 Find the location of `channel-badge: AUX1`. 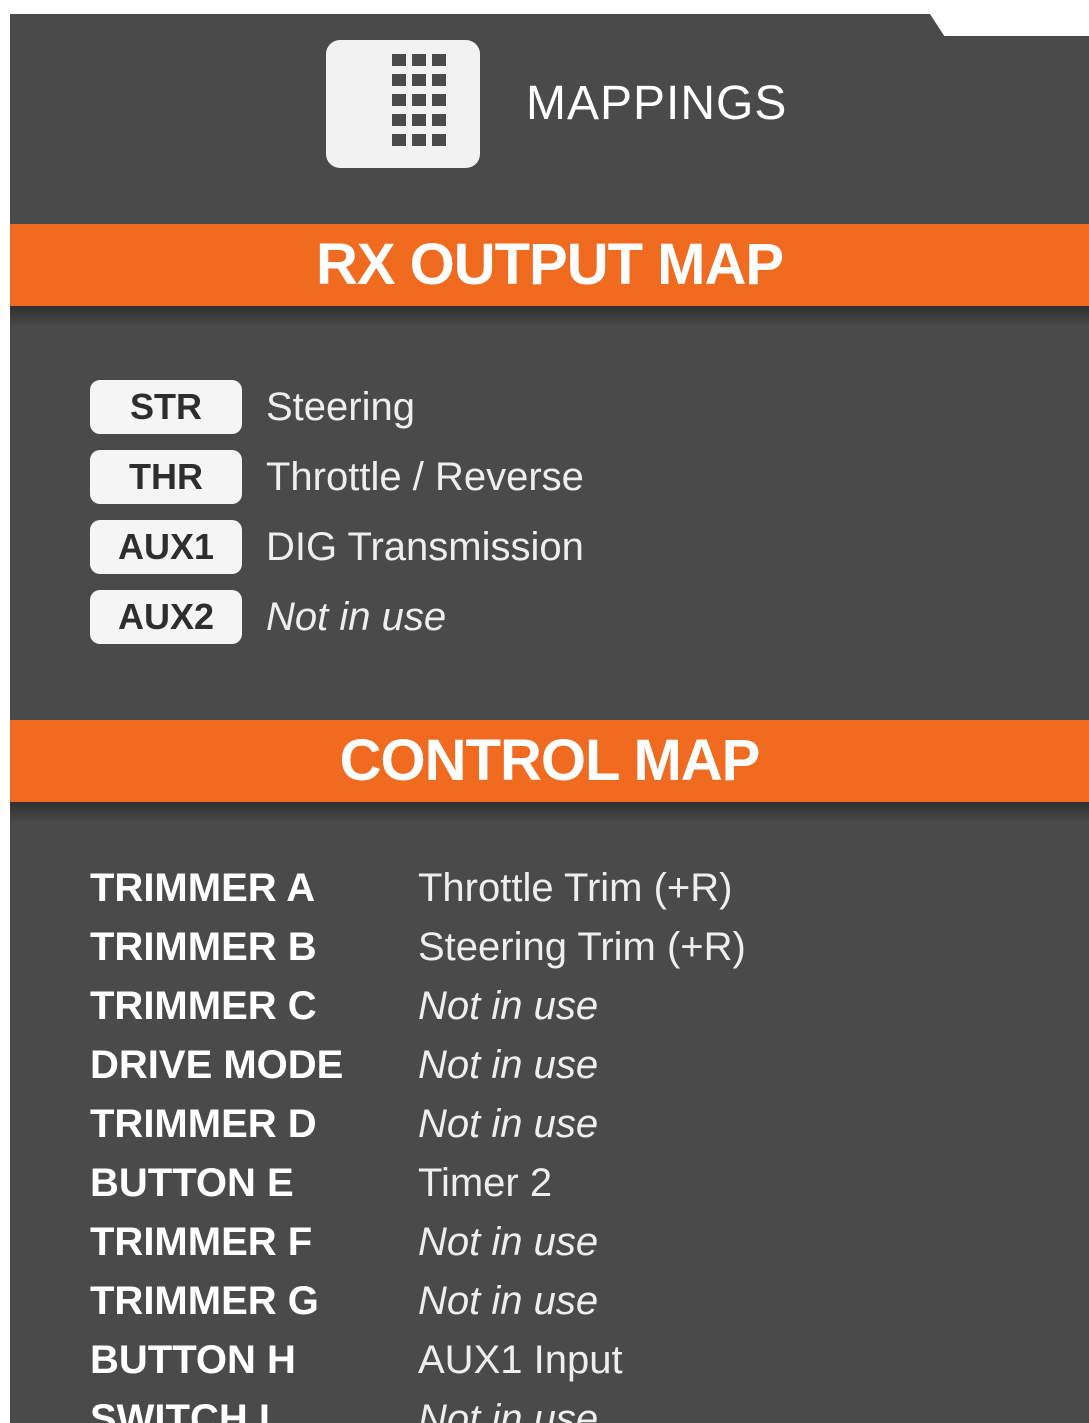

channel-badge: AUX1 is located at coordinates (166, 547).